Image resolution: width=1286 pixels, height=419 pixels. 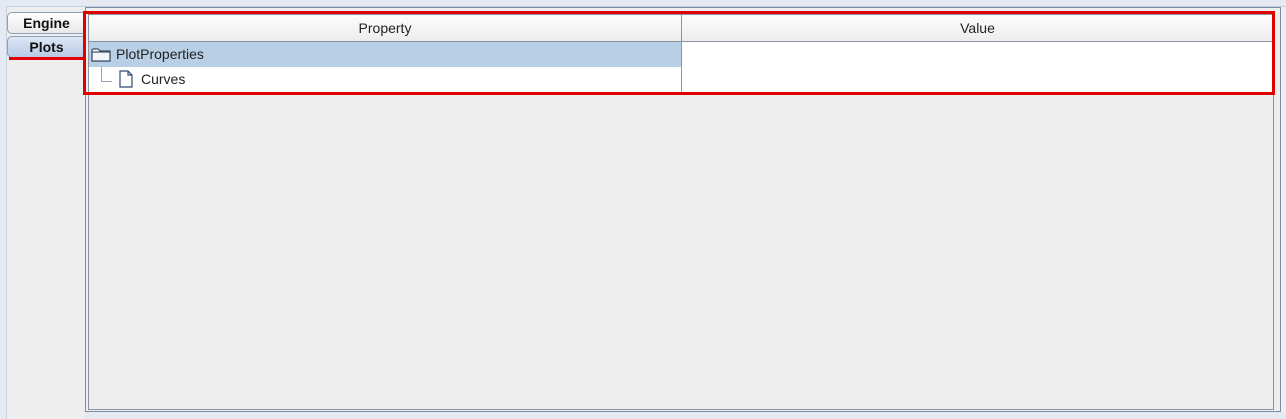 What do you see at coordinates (977, 28) in the screenshot?
I see `column-header-value: Value` at bounding box center [977, 28].